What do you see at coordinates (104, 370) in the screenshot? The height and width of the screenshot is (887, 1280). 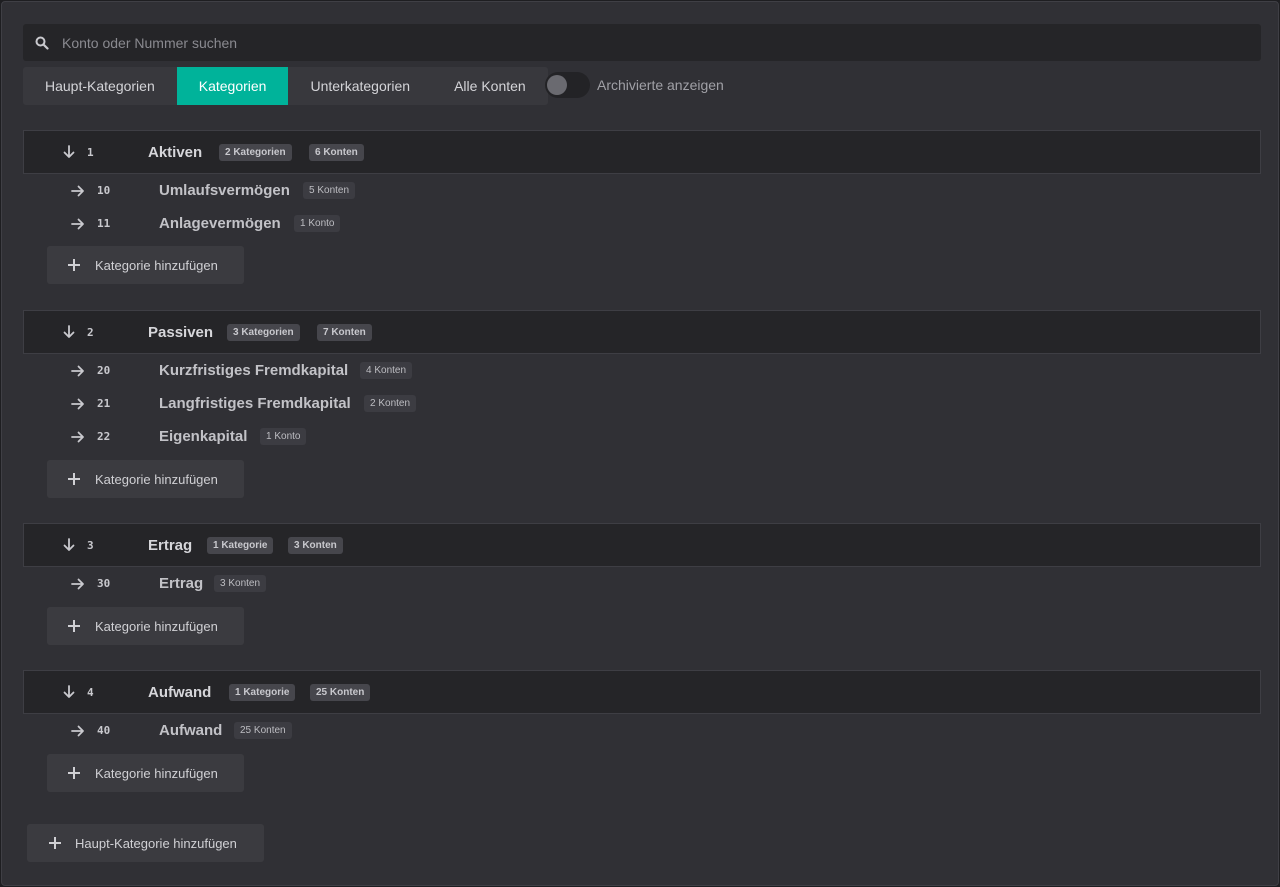 I see `item-number: 20` at bounding box center [104, 370].